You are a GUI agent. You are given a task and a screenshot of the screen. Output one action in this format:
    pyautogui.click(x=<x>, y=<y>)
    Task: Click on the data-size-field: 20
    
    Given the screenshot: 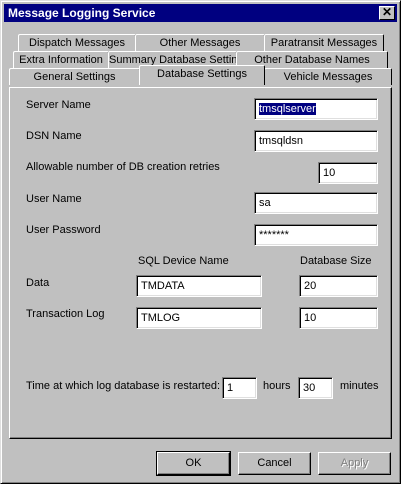 What is the action you would take?
    pyautogui.click(x=338, y=286)
    